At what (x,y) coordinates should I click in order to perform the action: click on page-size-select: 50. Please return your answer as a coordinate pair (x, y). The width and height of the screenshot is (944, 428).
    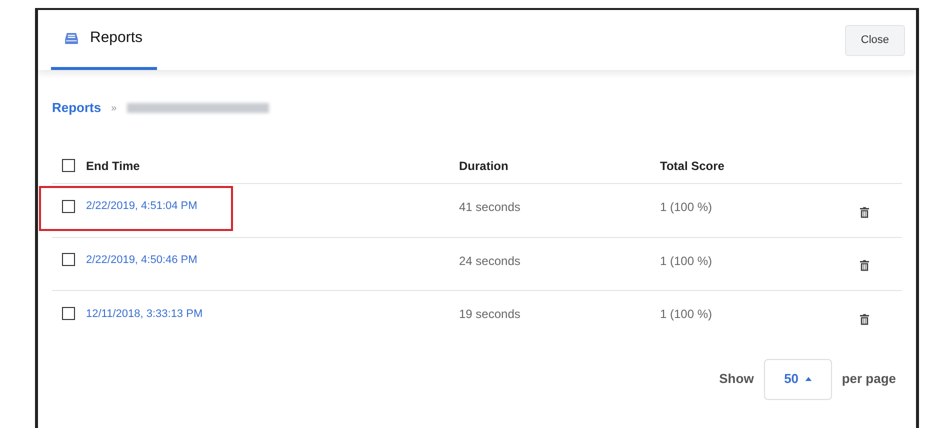
    Looking at the image, I should click on (798, 379).